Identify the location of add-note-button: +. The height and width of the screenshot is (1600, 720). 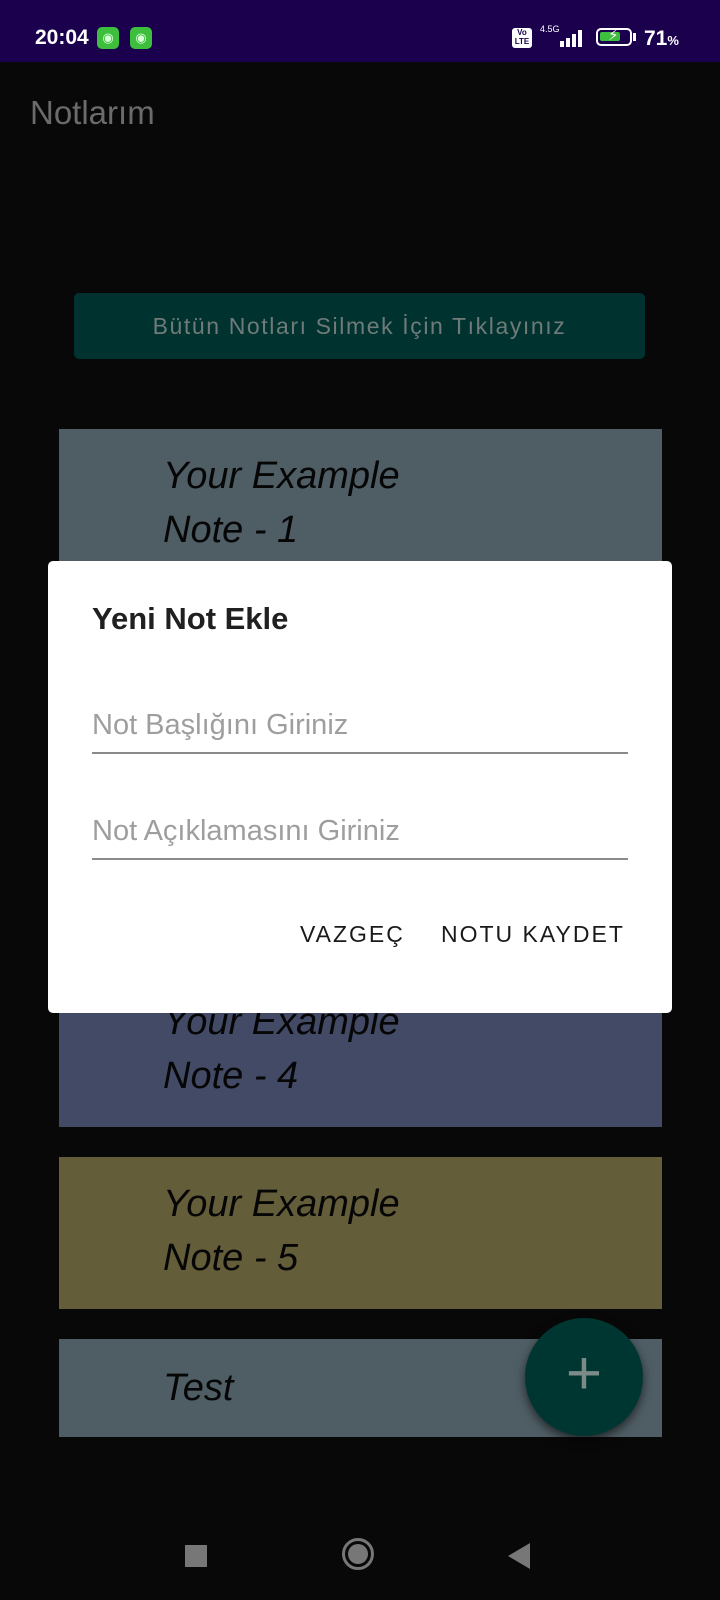
(584, 1377).